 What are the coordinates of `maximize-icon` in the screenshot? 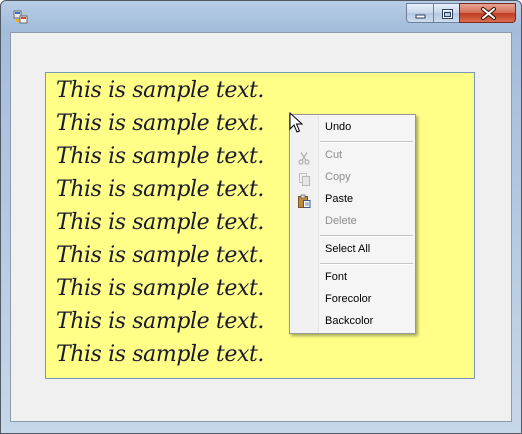 It's located at (447, 14).